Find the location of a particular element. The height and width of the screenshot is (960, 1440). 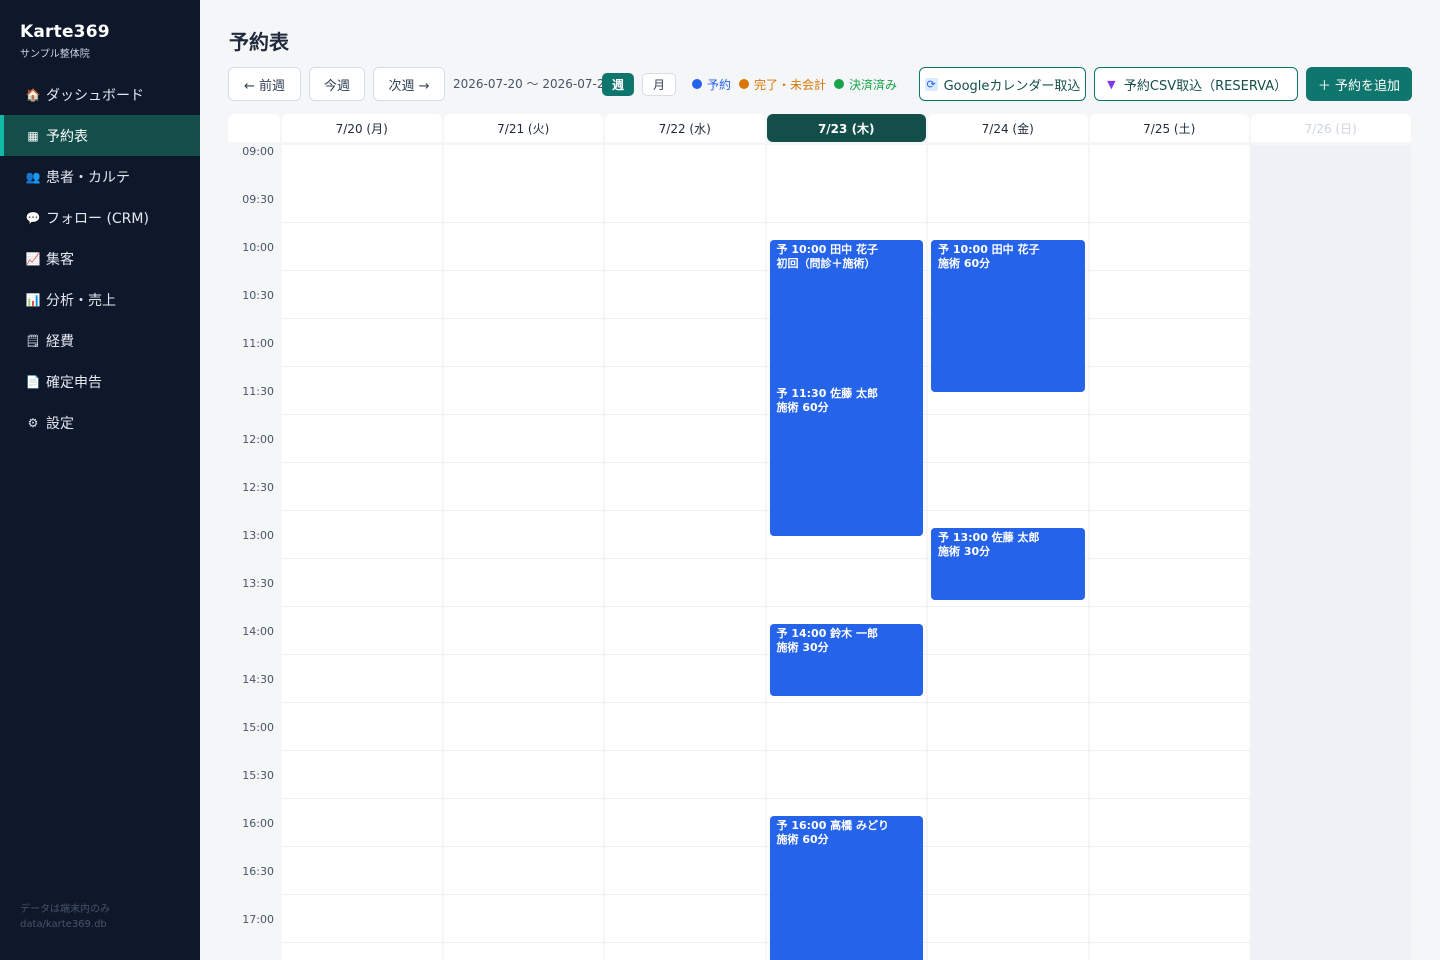

time-label: 09:00 is located at coordinates (258, 151).